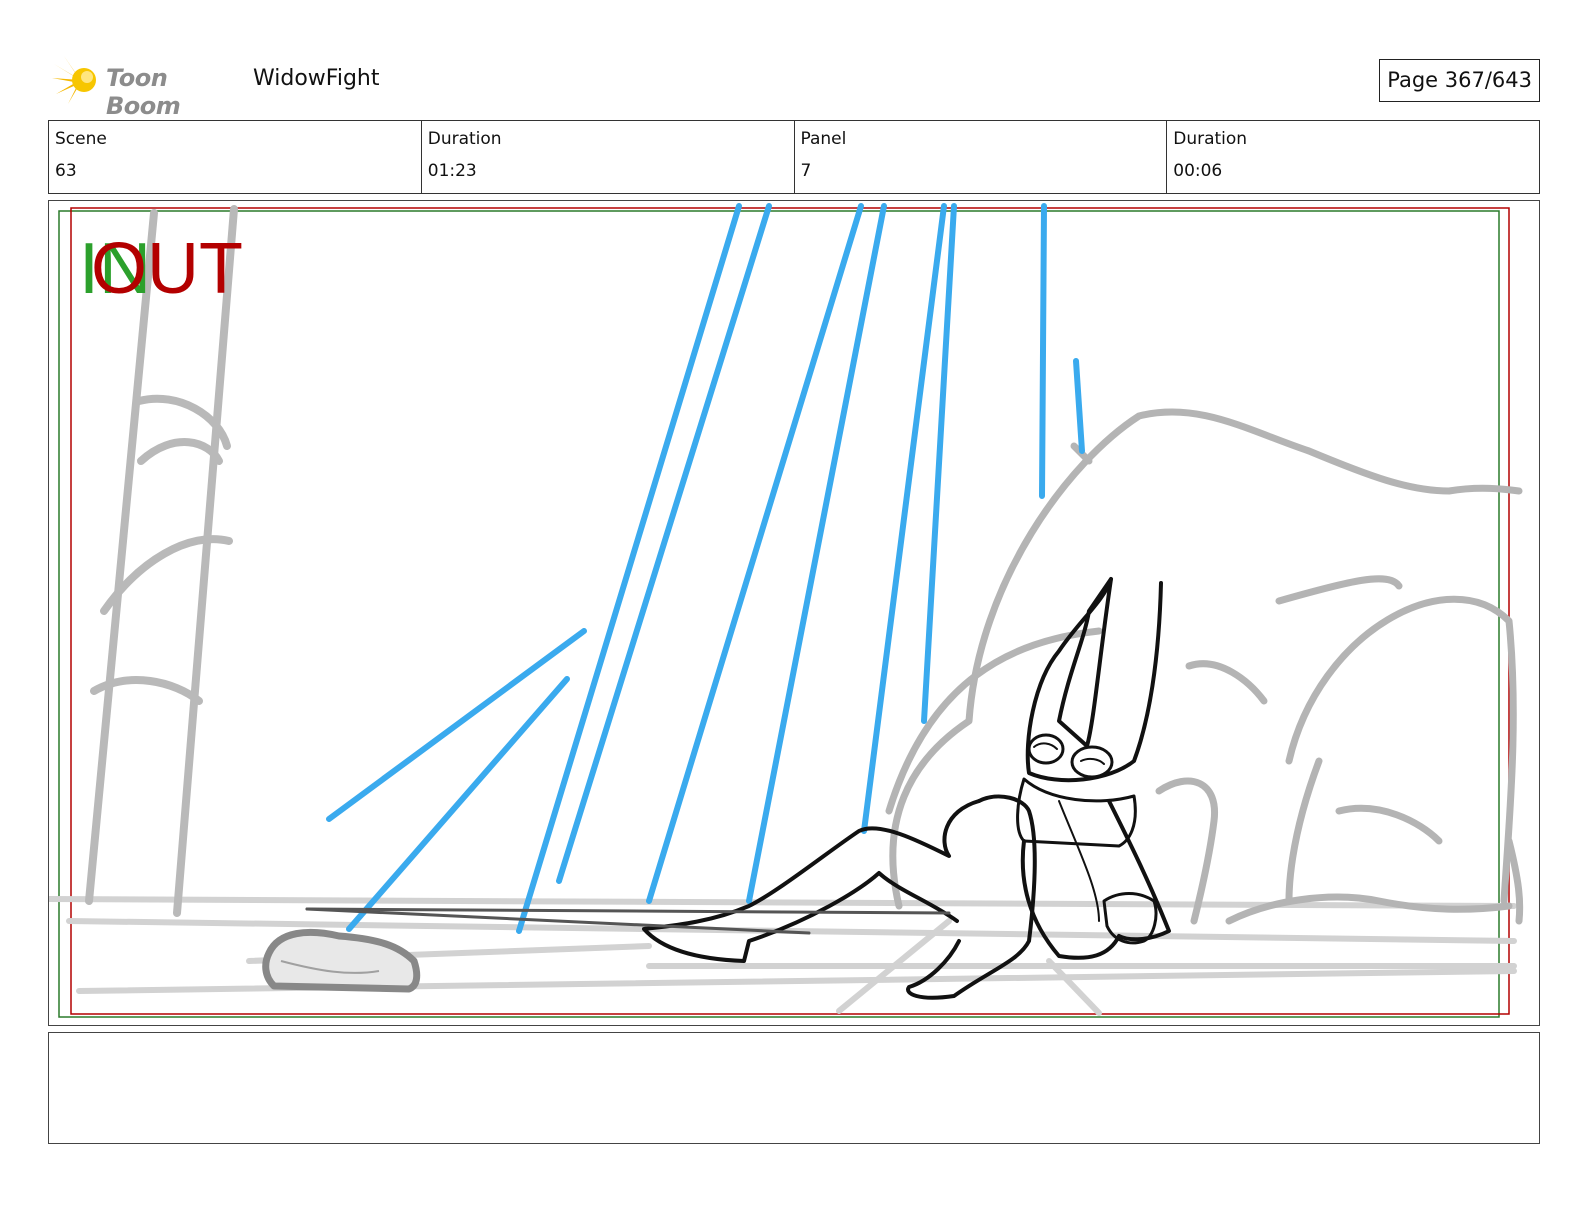 The width and height of the screenshot is (1584, 1224). I want to click on toon-boom-logo: Toon Boom, so click(145, 87).